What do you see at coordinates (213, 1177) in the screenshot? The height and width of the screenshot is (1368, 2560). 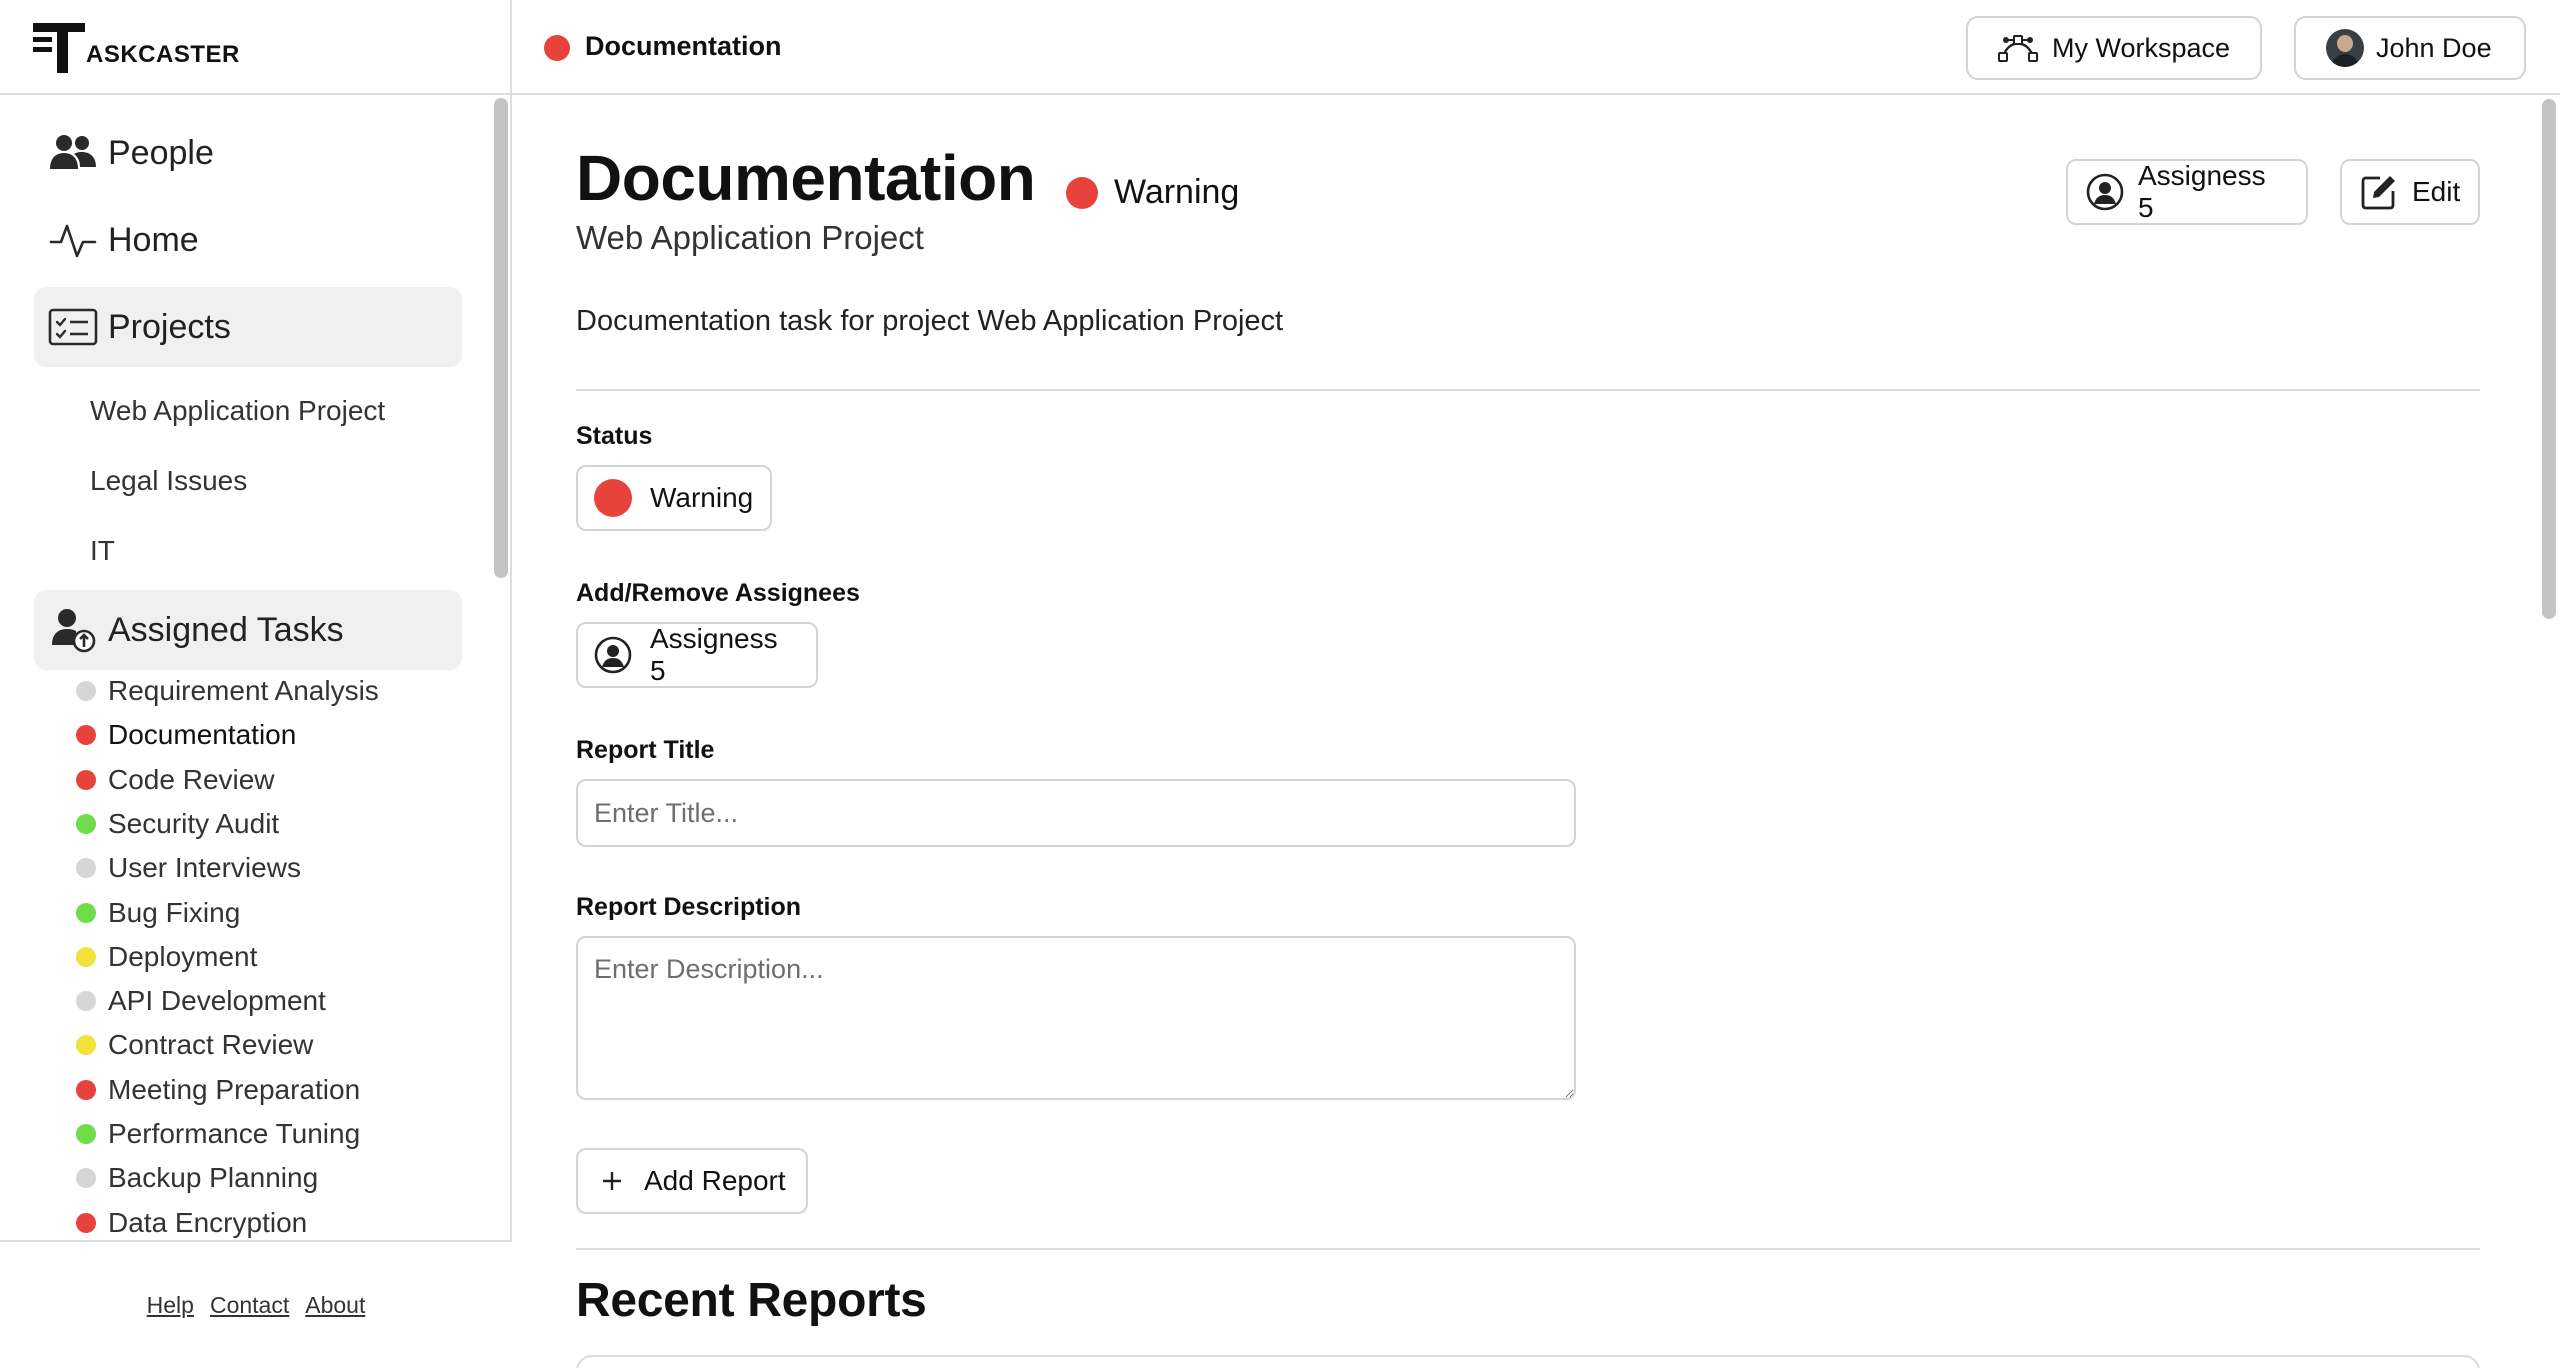 I see `task-label: Backup Planning` at bounding box center [213, 1177].